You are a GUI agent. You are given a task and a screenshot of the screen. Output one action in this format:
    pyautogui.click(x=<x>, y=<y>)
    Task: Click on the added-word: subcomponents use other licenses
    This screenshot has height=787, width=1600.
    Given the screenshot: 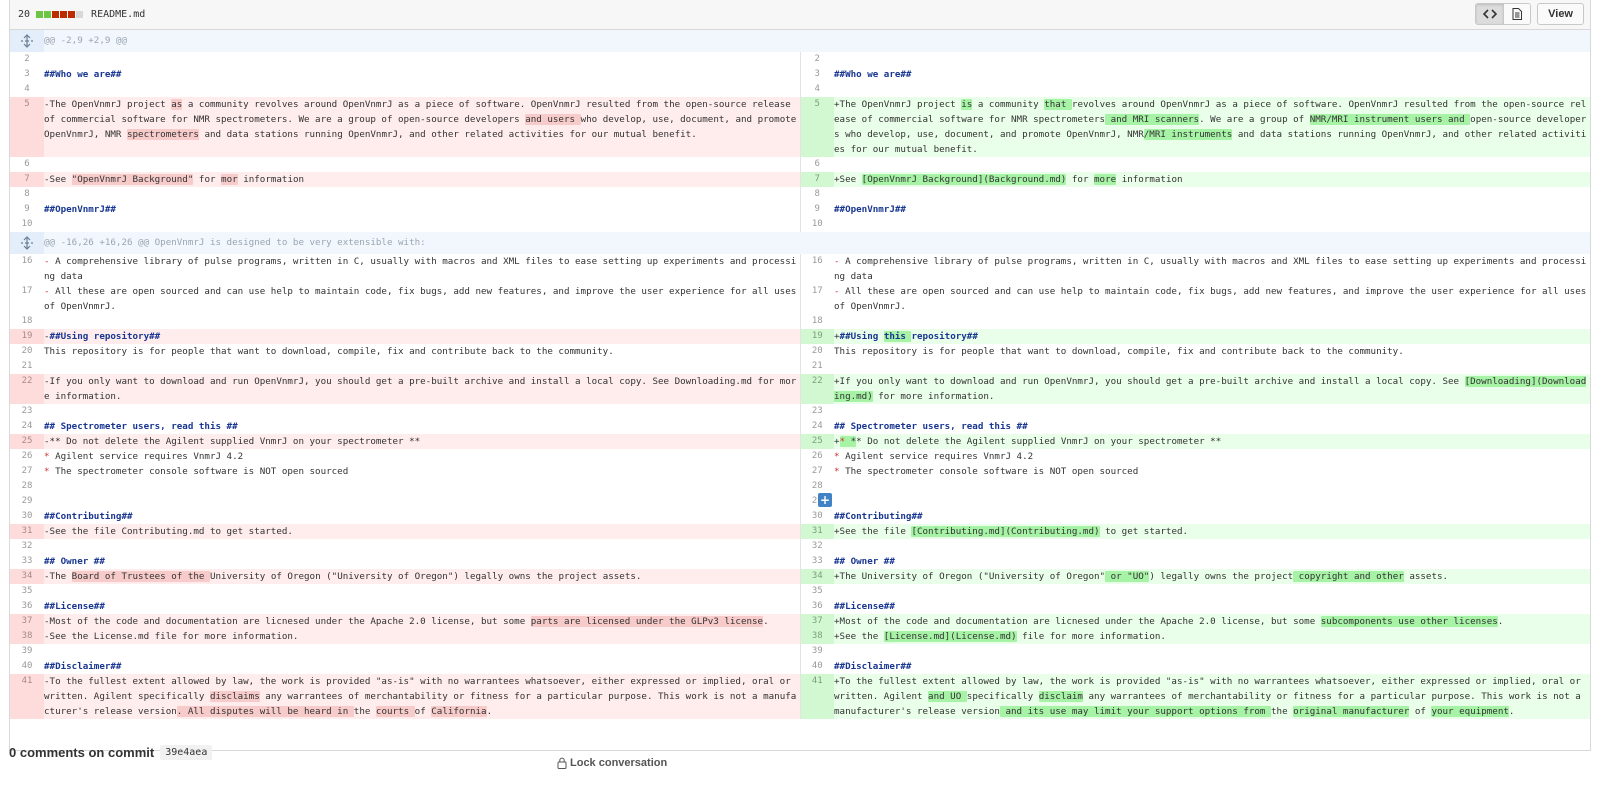 What is the action you would take?
    pyautogui.click(x=1409, y=621)
    